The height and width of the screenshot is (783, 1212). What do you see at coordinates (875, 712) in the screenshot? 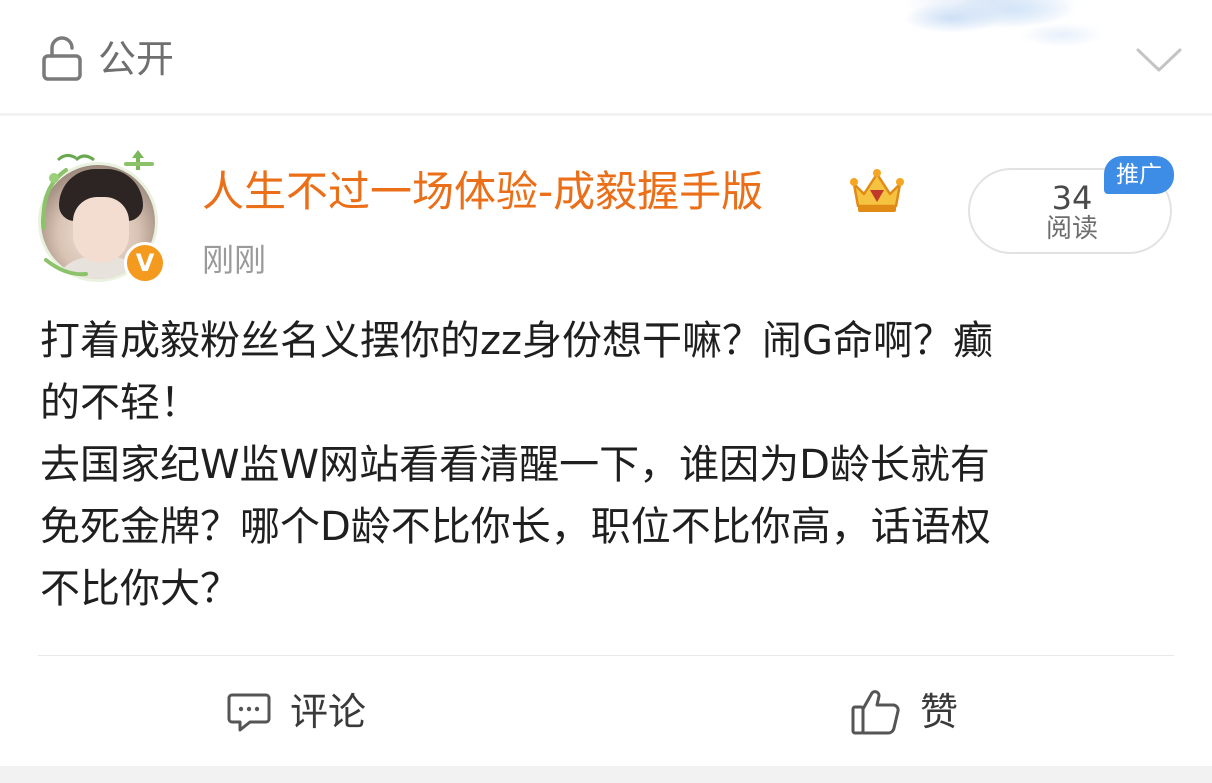
I see `thumbs-up-icon` at bounding box center [875, 712].